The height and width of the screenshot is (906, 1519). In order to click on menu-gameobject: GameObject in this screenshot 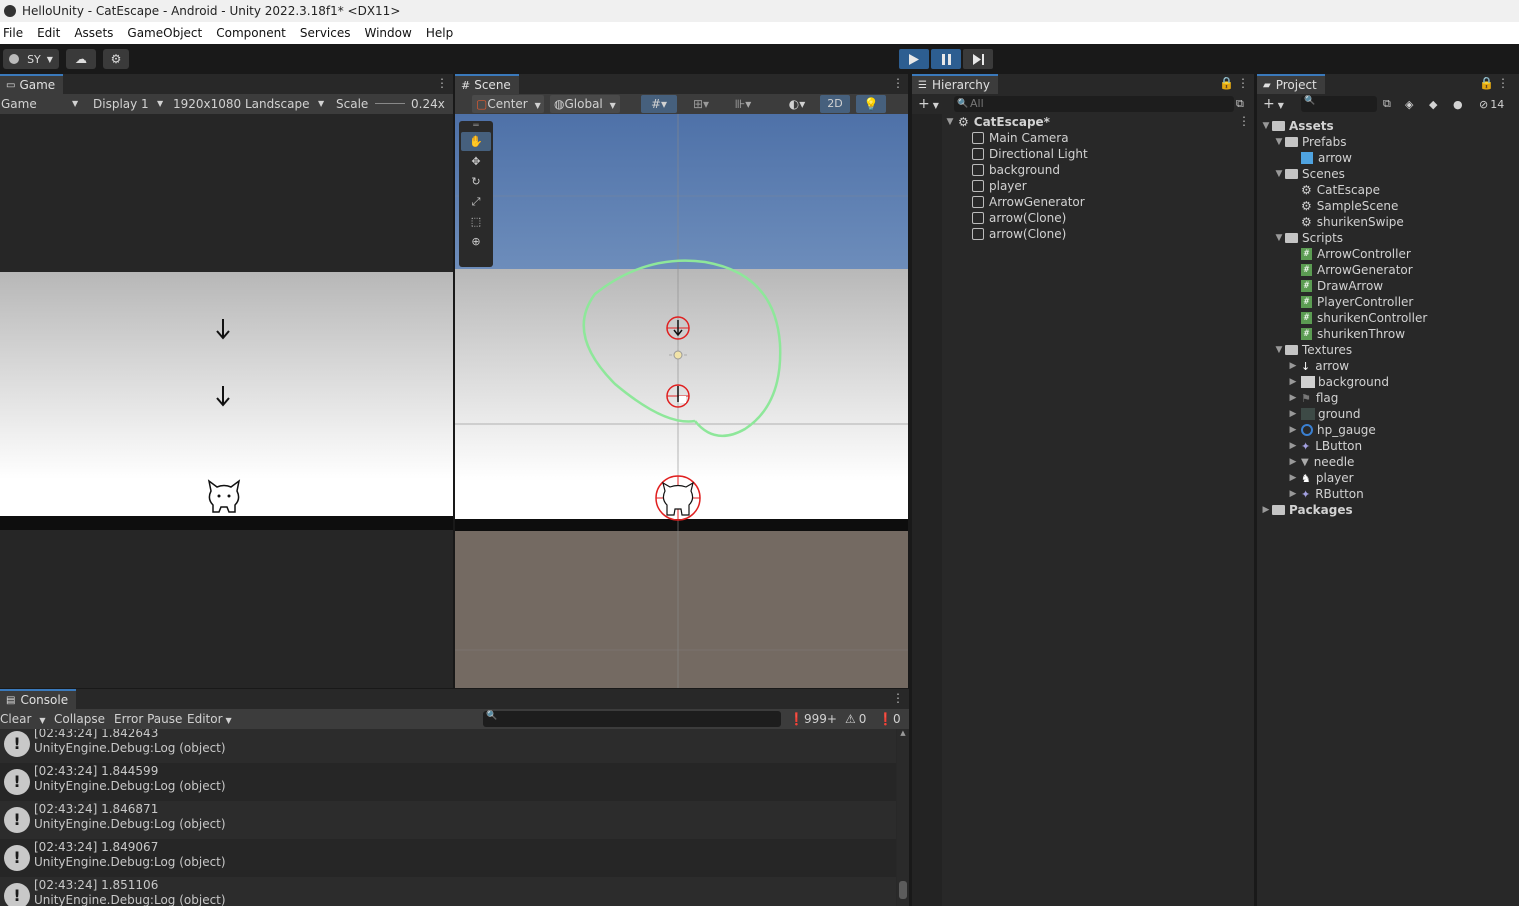, I will do `click(166, 33)`.